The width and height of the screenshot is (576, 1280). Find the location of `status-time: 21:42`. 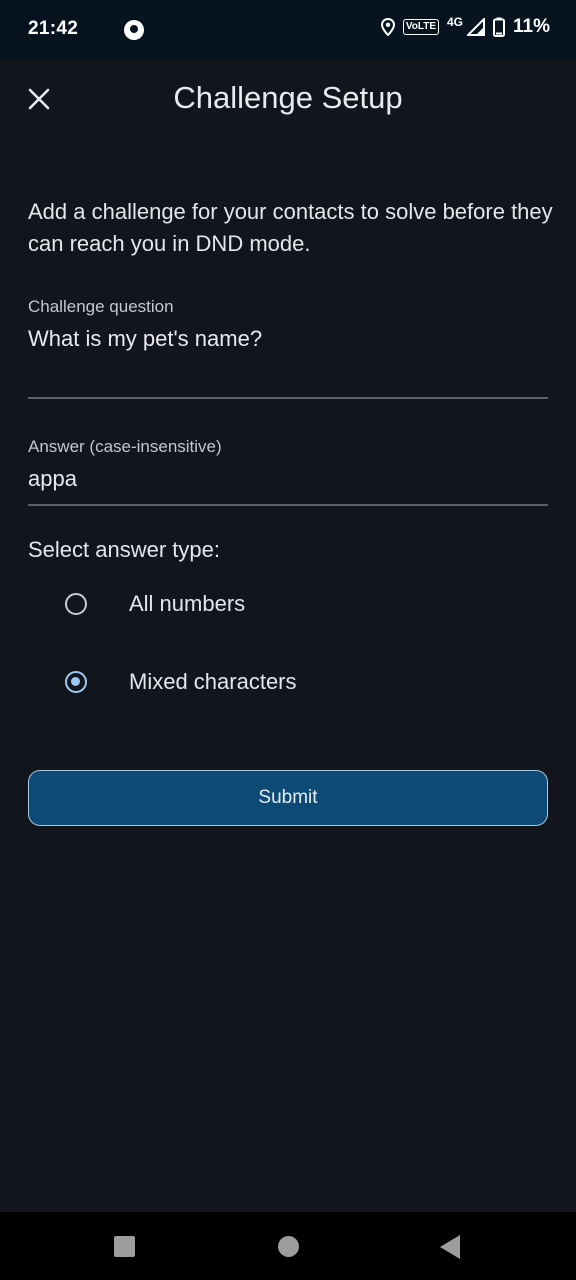

status-time: 21:42 is located at coordinates (53, 28).